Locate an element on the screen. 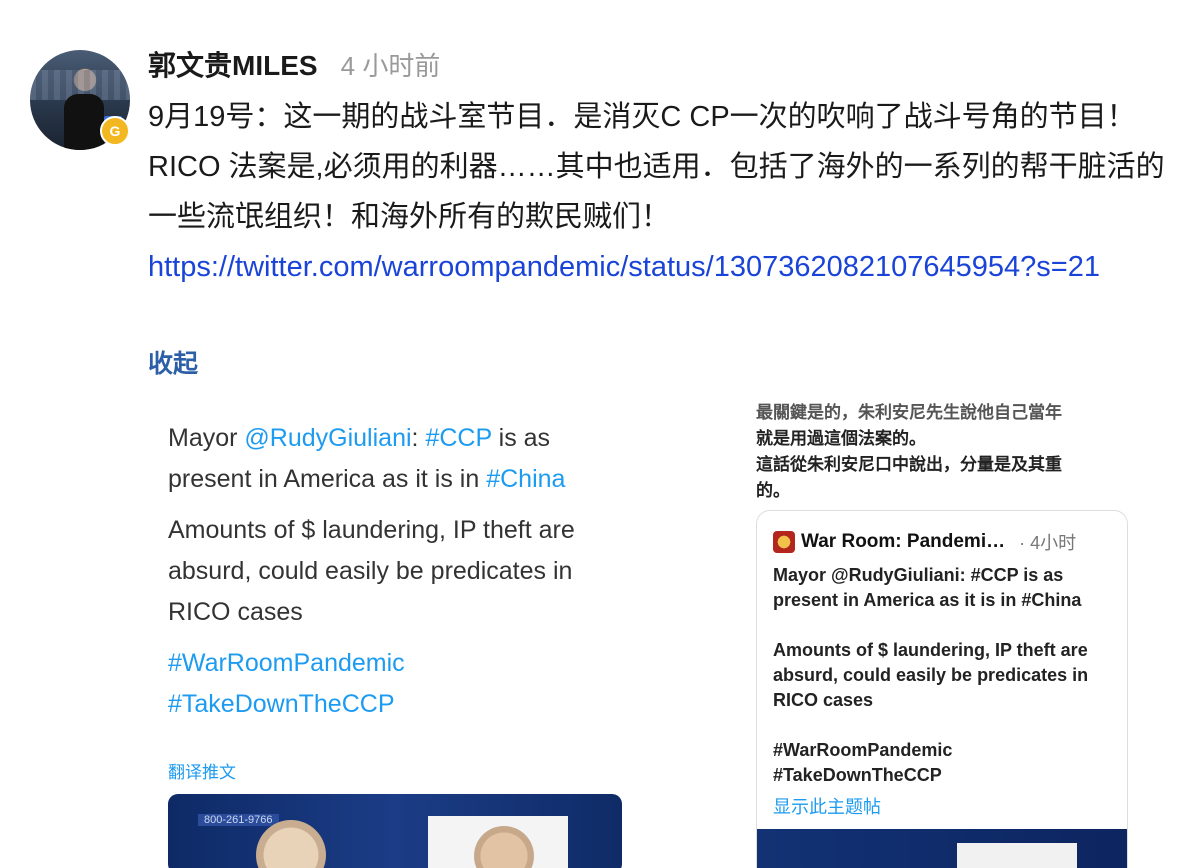 The image size is (1200, 868). post-header: 郭文贵MILES 4 小时前 is located at coordinates (294, 64).